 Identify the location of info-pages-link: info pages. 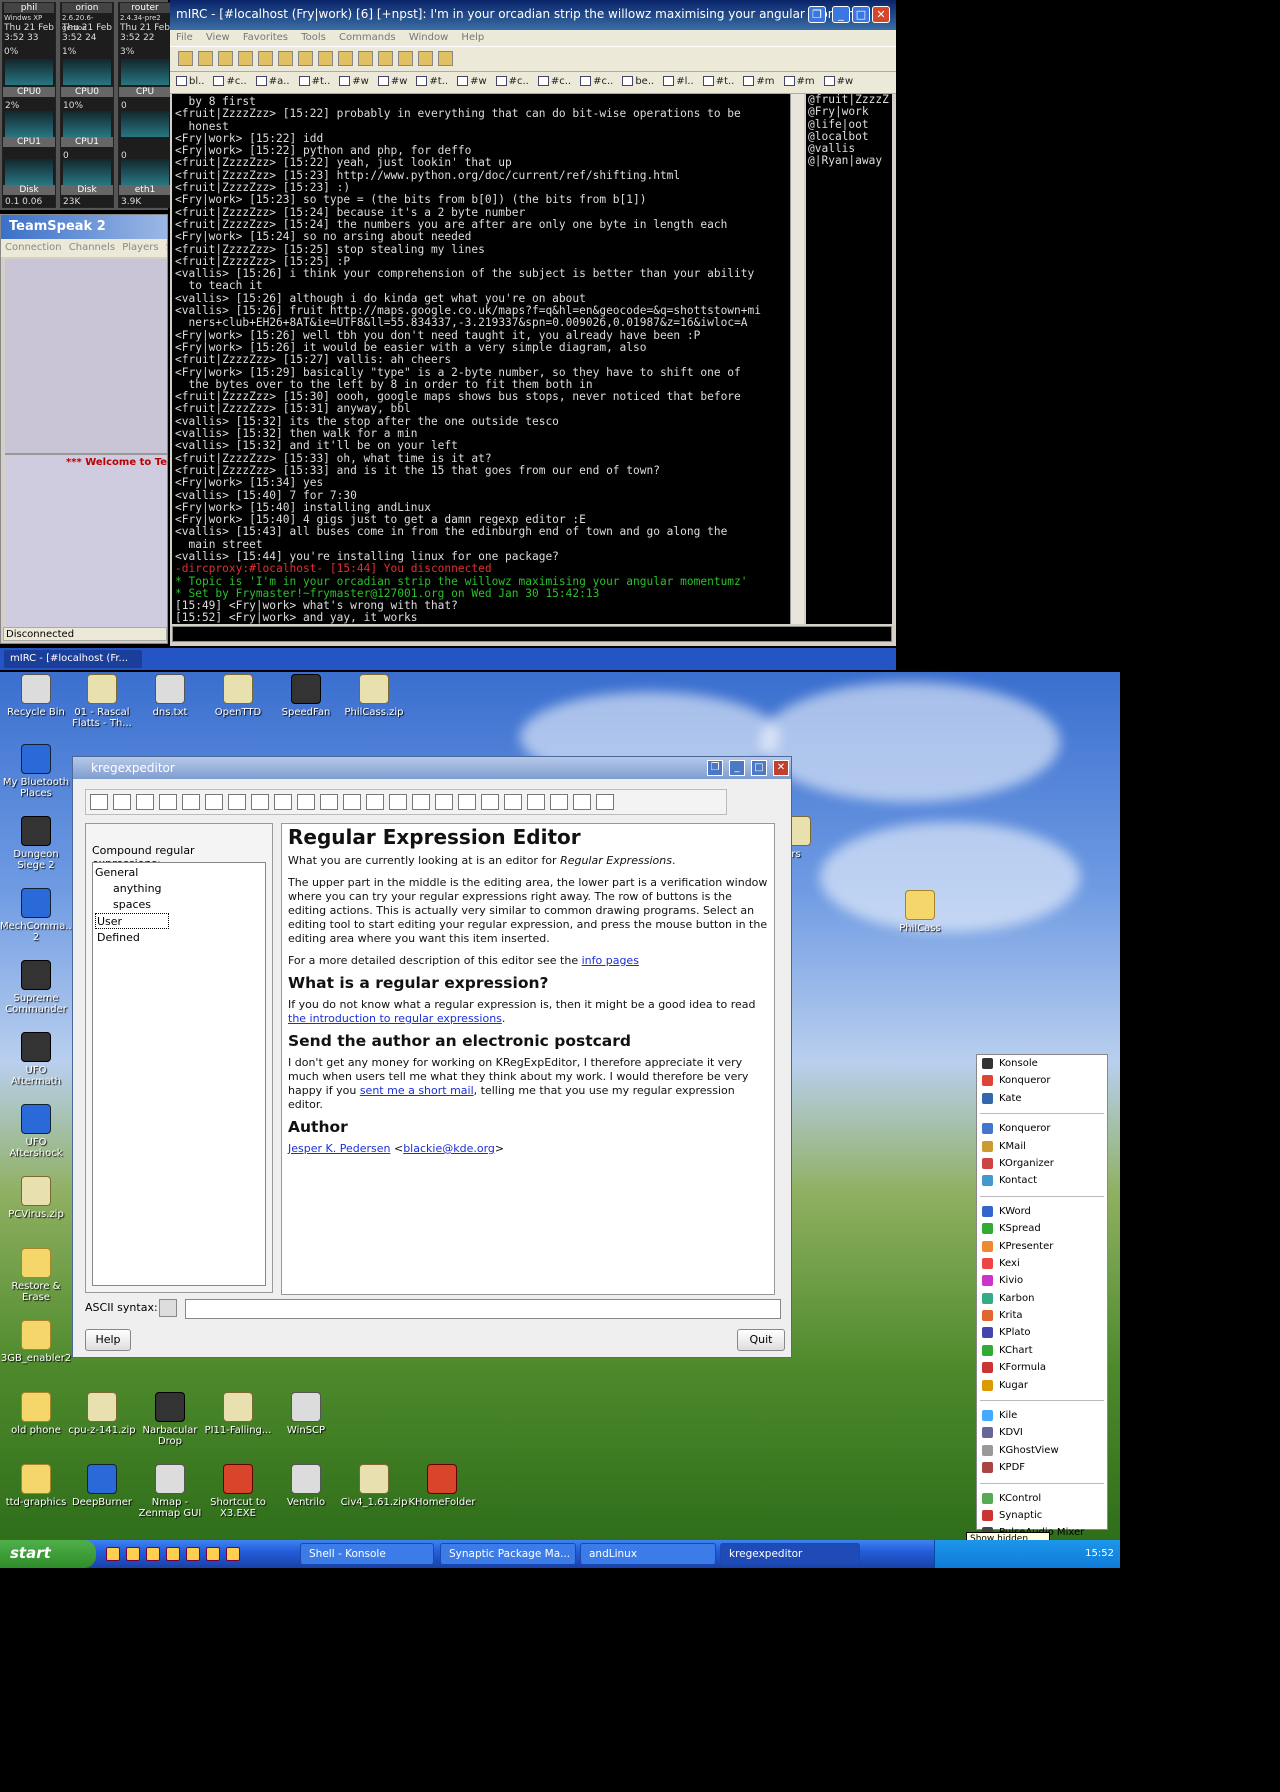
(610, 960).